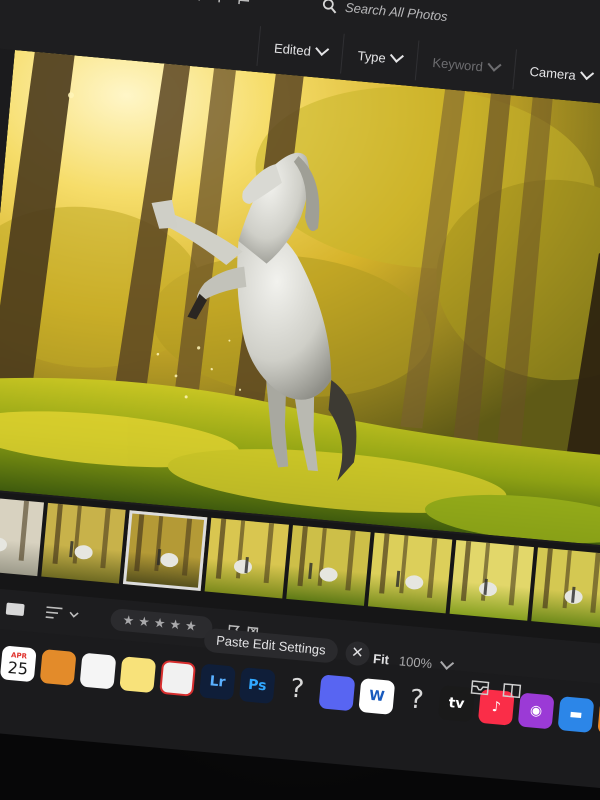 This screenshot has height=800, width=600. I want to click on rating-stars-control: ★★★★★, so click(161, 624).